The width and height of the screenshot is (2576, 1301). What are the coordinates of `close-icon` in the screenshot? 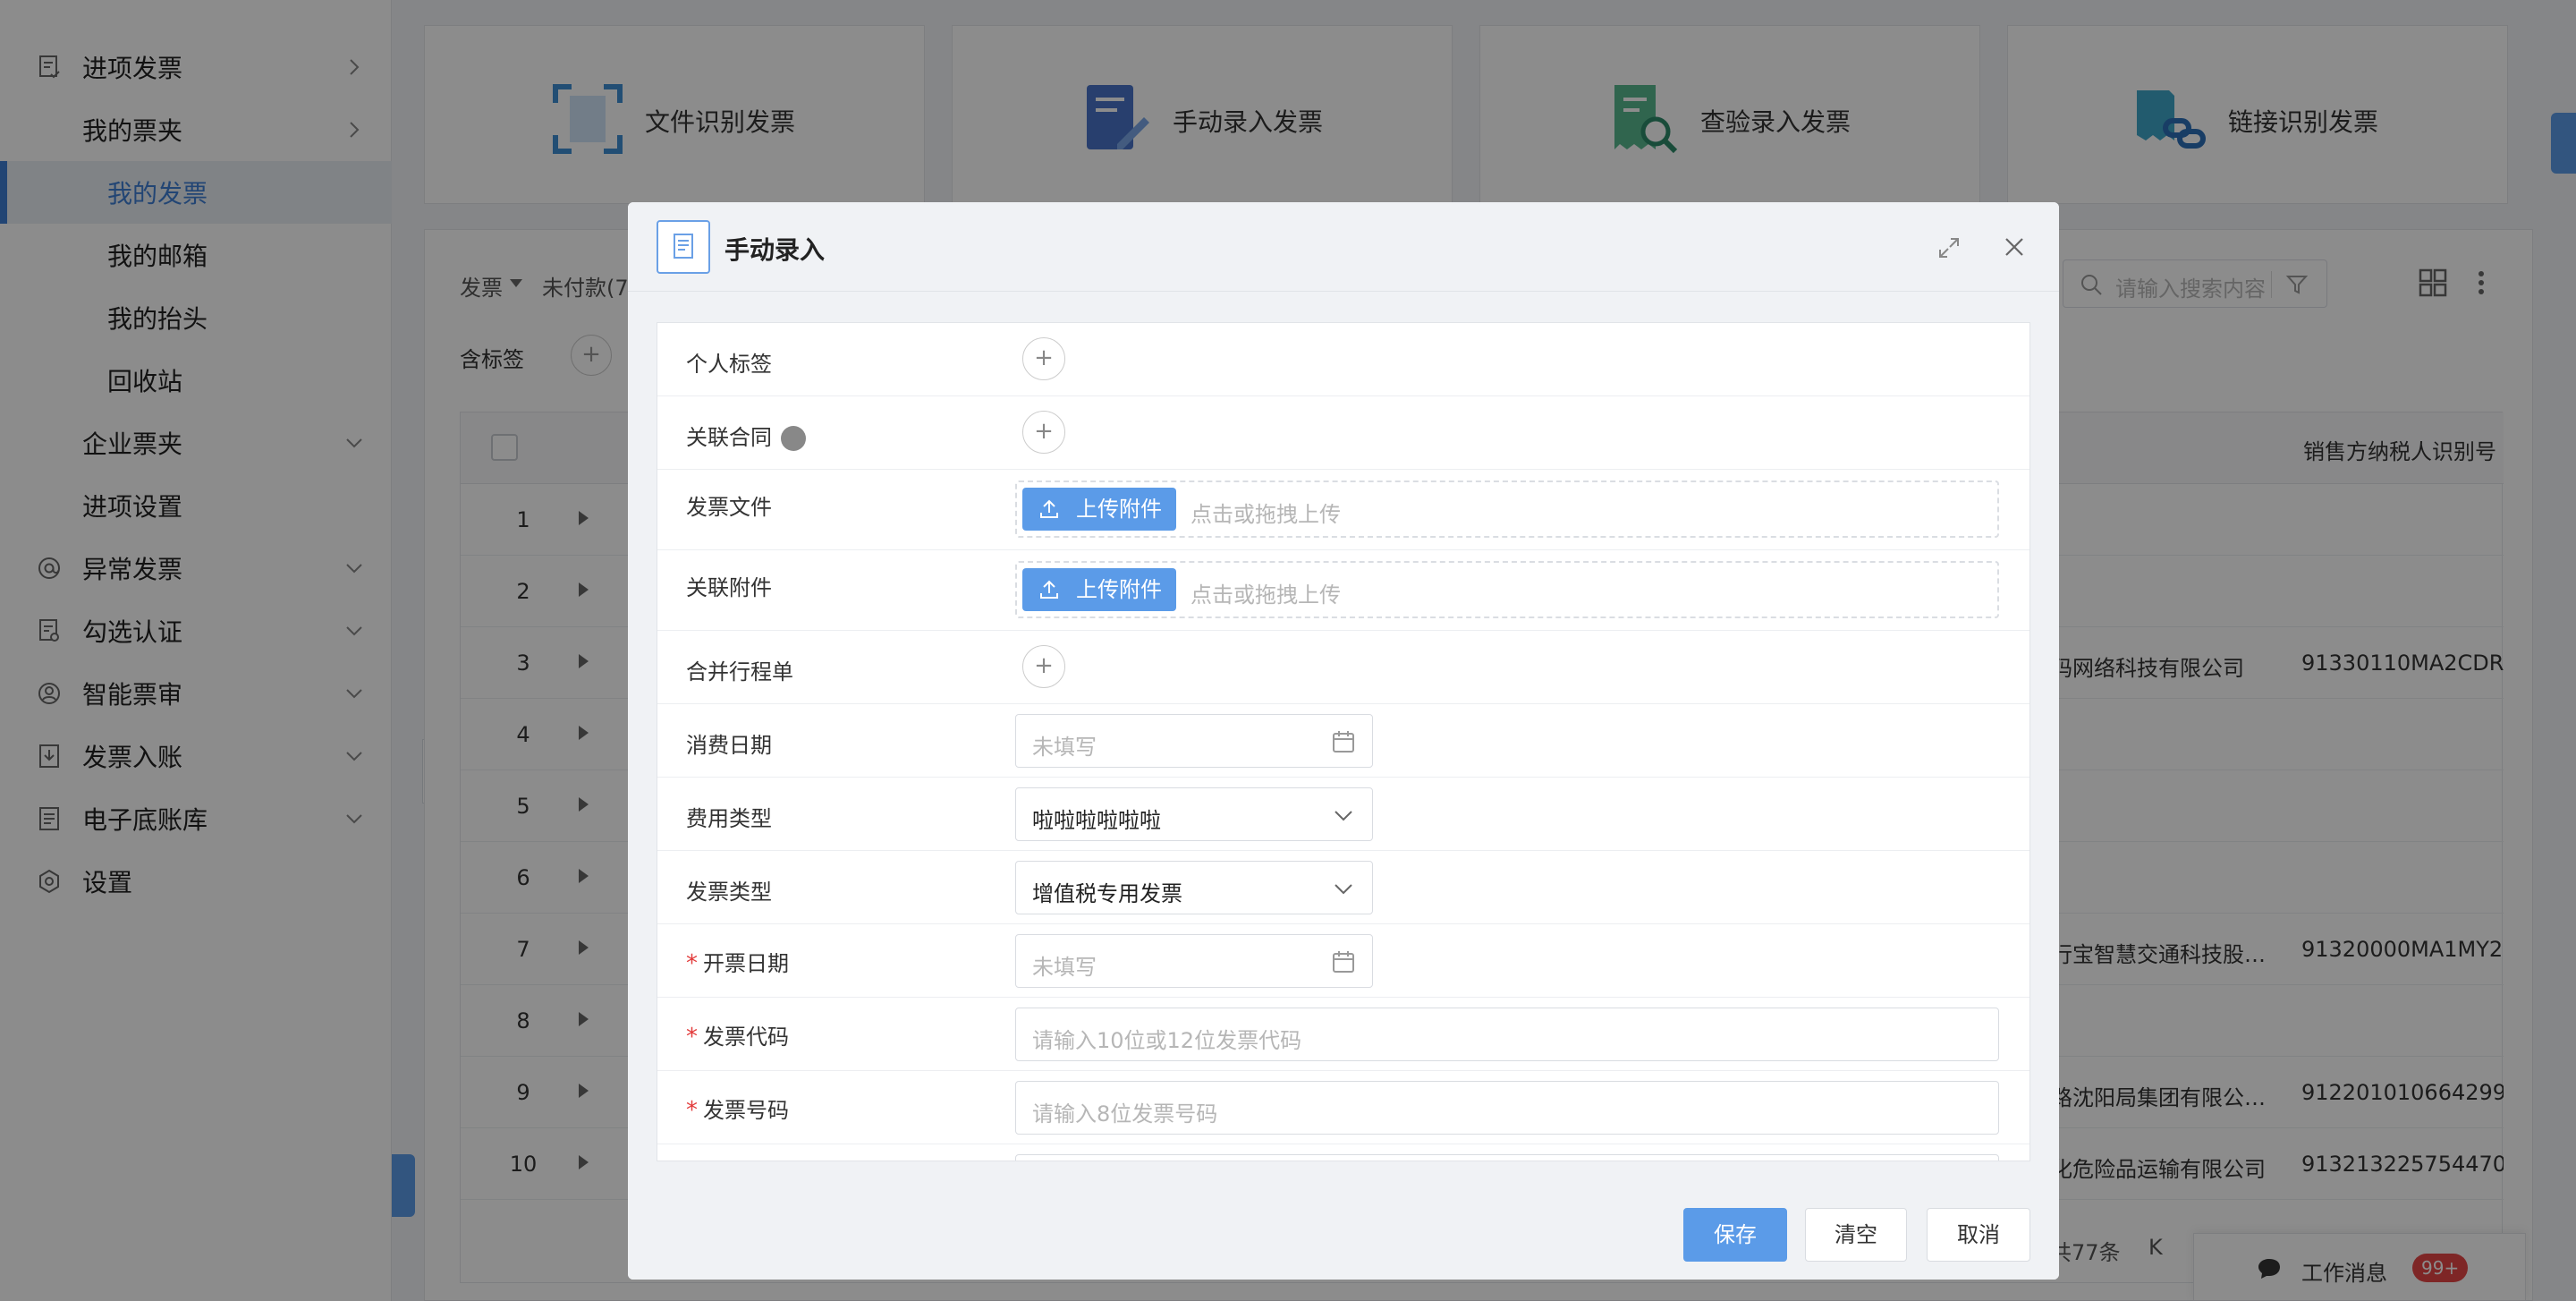 It's located at (2014, 246).